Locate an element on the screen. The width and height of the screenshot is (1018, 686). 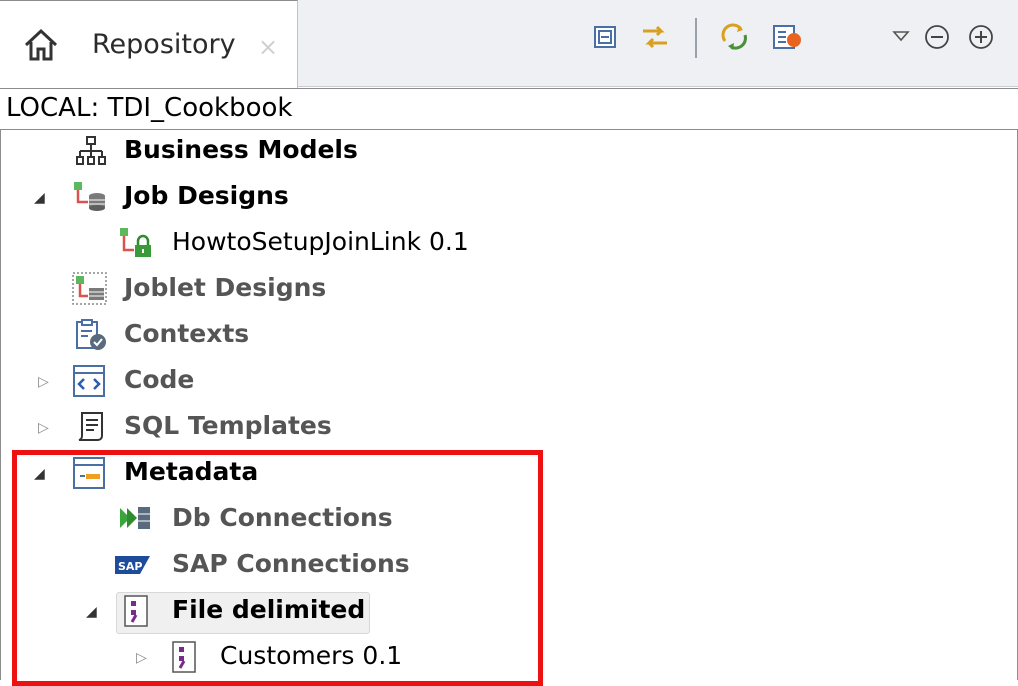
locked-job-icon is located at coordinates (135, 243).